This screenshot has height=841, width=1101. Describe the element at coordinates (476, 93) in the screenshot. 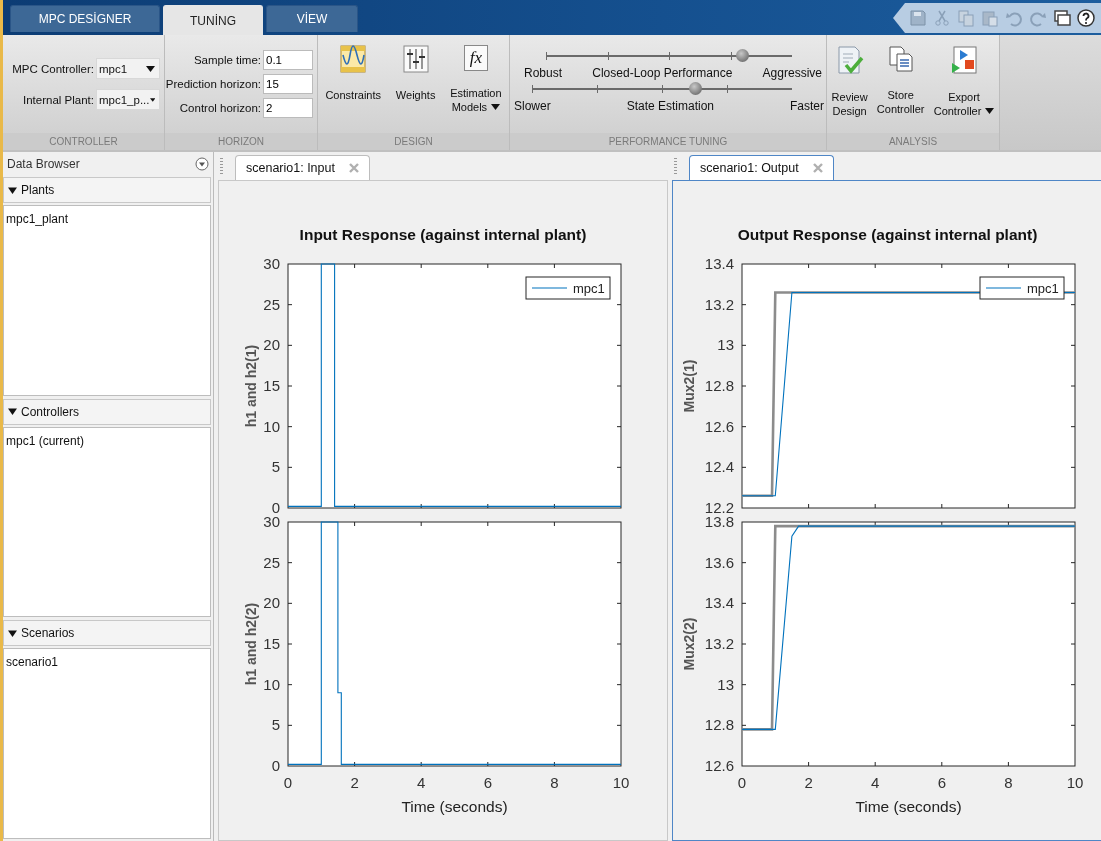

I see `button-label: Estimation` at that location.